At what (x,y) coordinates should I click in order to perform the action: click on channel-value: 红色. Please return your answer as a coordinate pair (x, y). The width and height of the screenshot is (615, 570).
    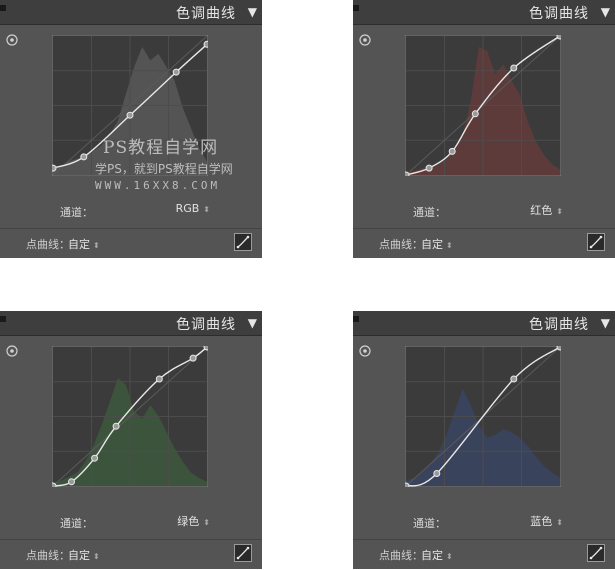
    Looking at the image, I should click on (541, 210).